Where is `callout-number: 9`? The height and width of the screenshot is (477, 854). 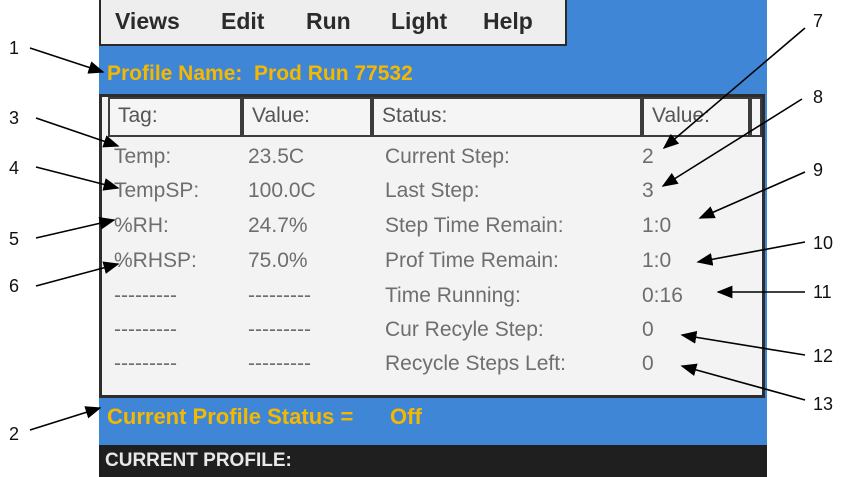 callout-number: 9 is located at coordinates (818, 170).